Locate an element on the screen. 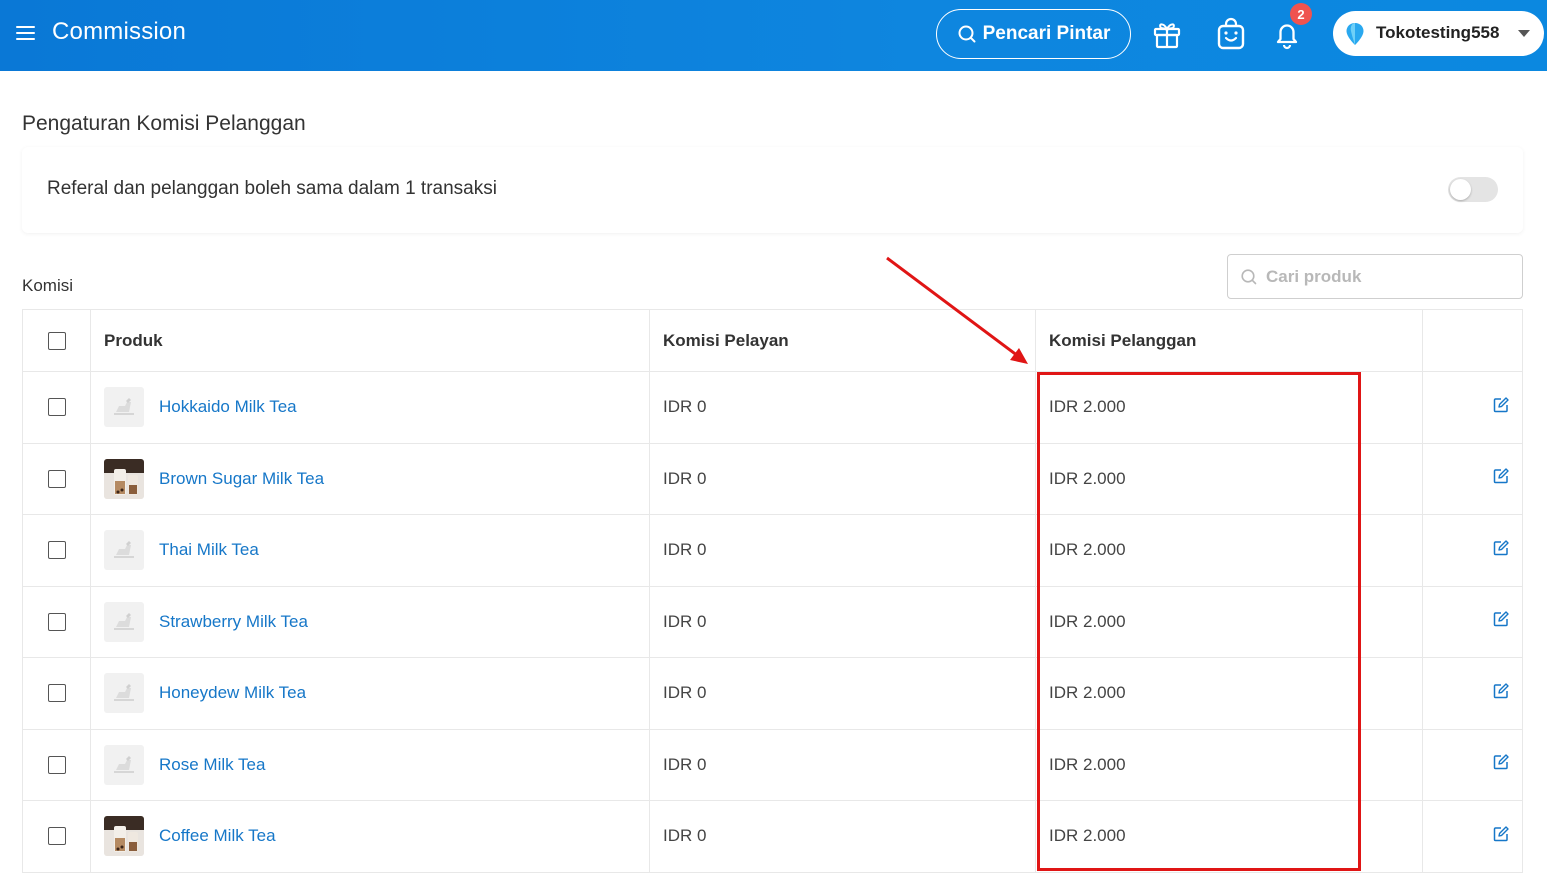 The width and height of the screenshot is (1547, 884). app-title: Commission is located at coordinates (119, 31).